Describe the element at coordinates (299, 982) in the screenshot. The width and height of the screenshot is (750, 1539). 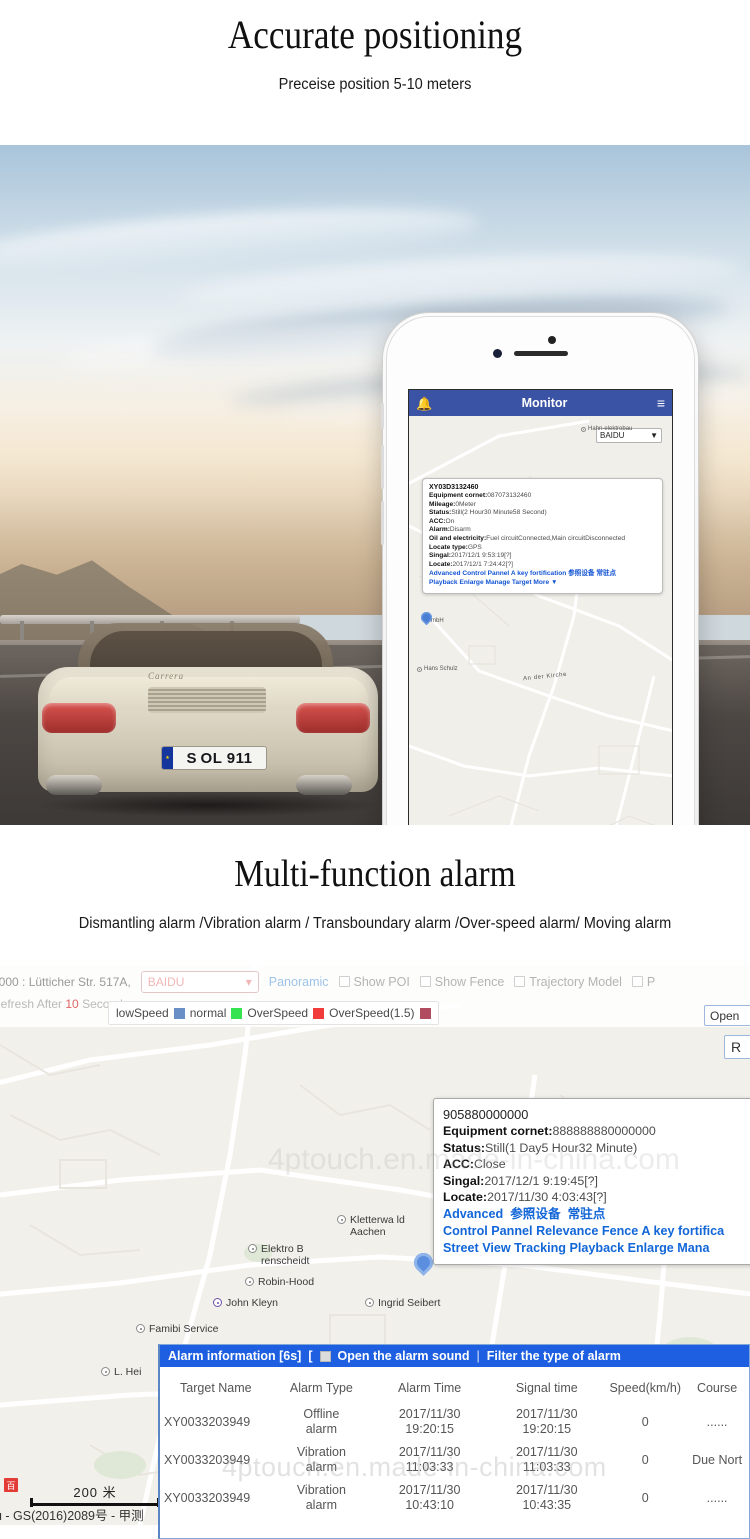
I see `panoramic-link: Panoramic` at that location.